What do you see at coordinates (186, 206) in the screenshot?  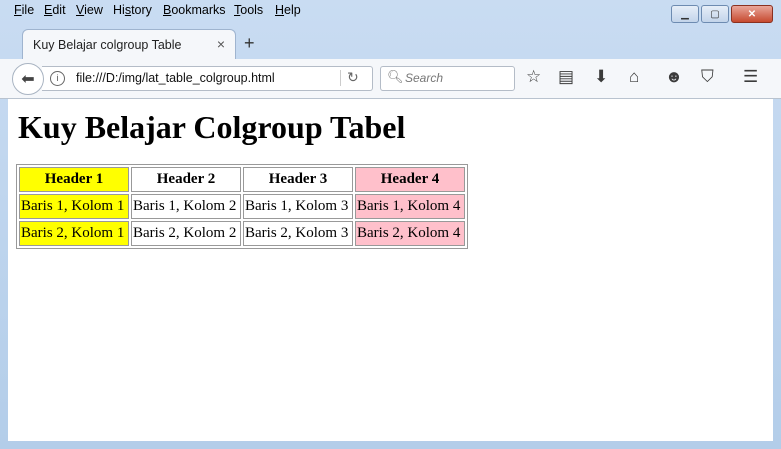 I see `table-cell: Baris 1, Kolom 2` at bounding box center [186, 206].